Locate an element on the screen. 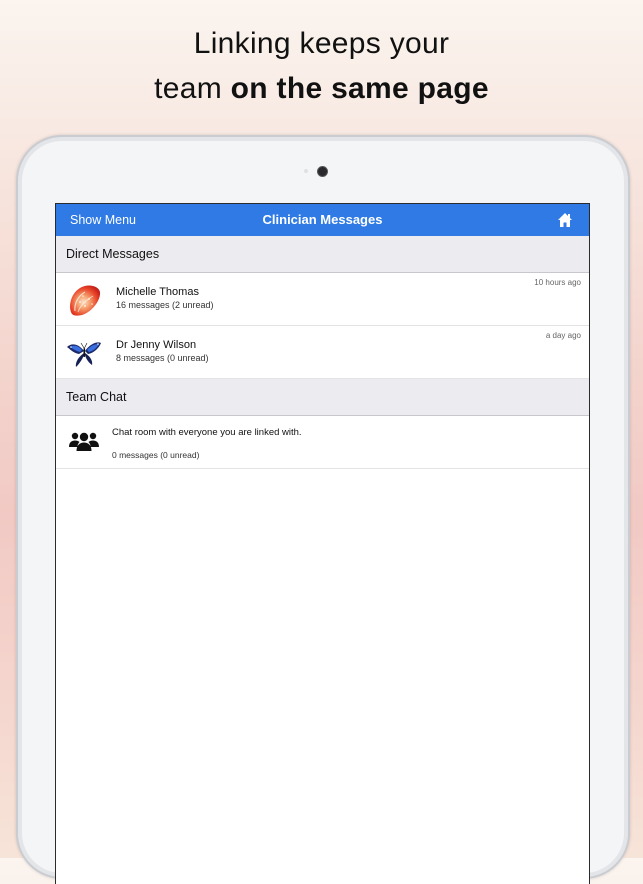  promo-headline: Linking keeps your team on the same page is located at coordinates (321, 67).